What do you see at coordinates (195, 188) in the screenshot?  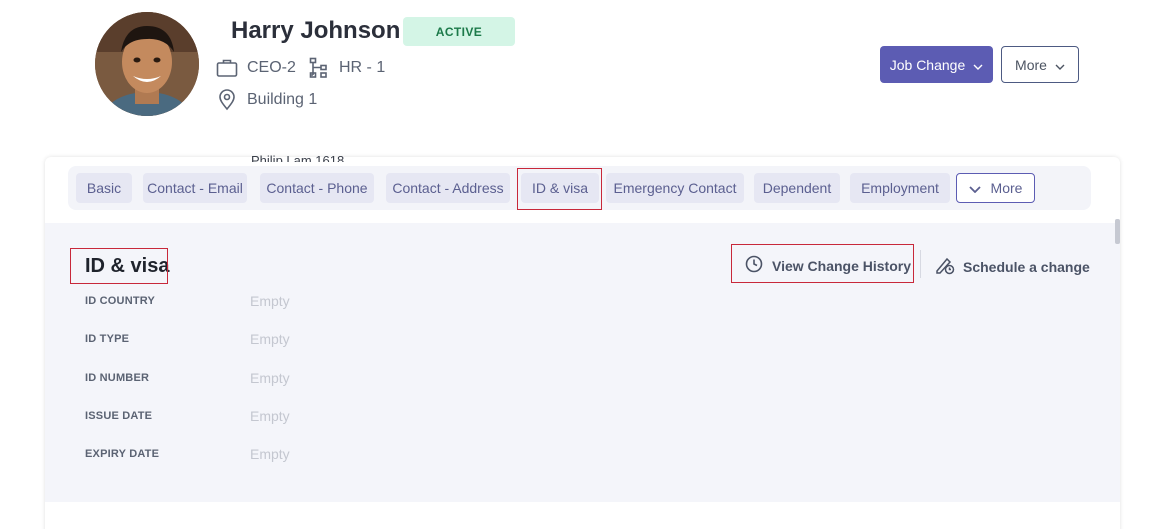 I see `tab-contact-email: Contact - Email` at bounding box center [195, 188].